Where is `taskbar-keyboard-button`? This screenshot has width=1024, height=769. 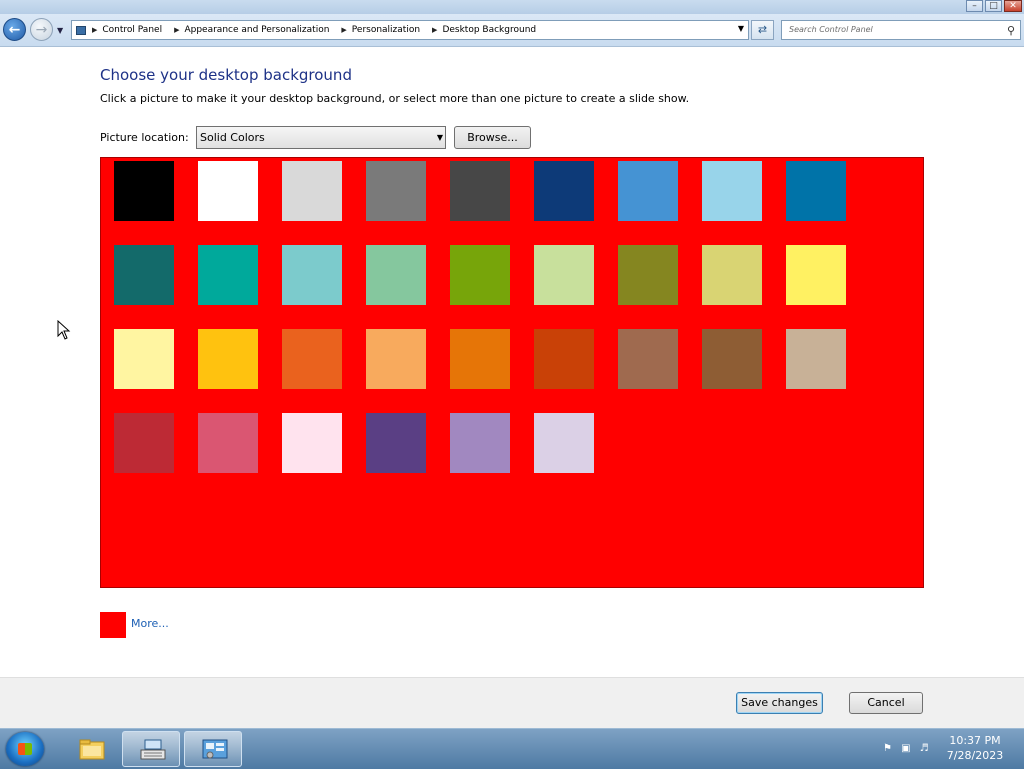 taskbar-keyboard-button is located at coordinates (151, 749).